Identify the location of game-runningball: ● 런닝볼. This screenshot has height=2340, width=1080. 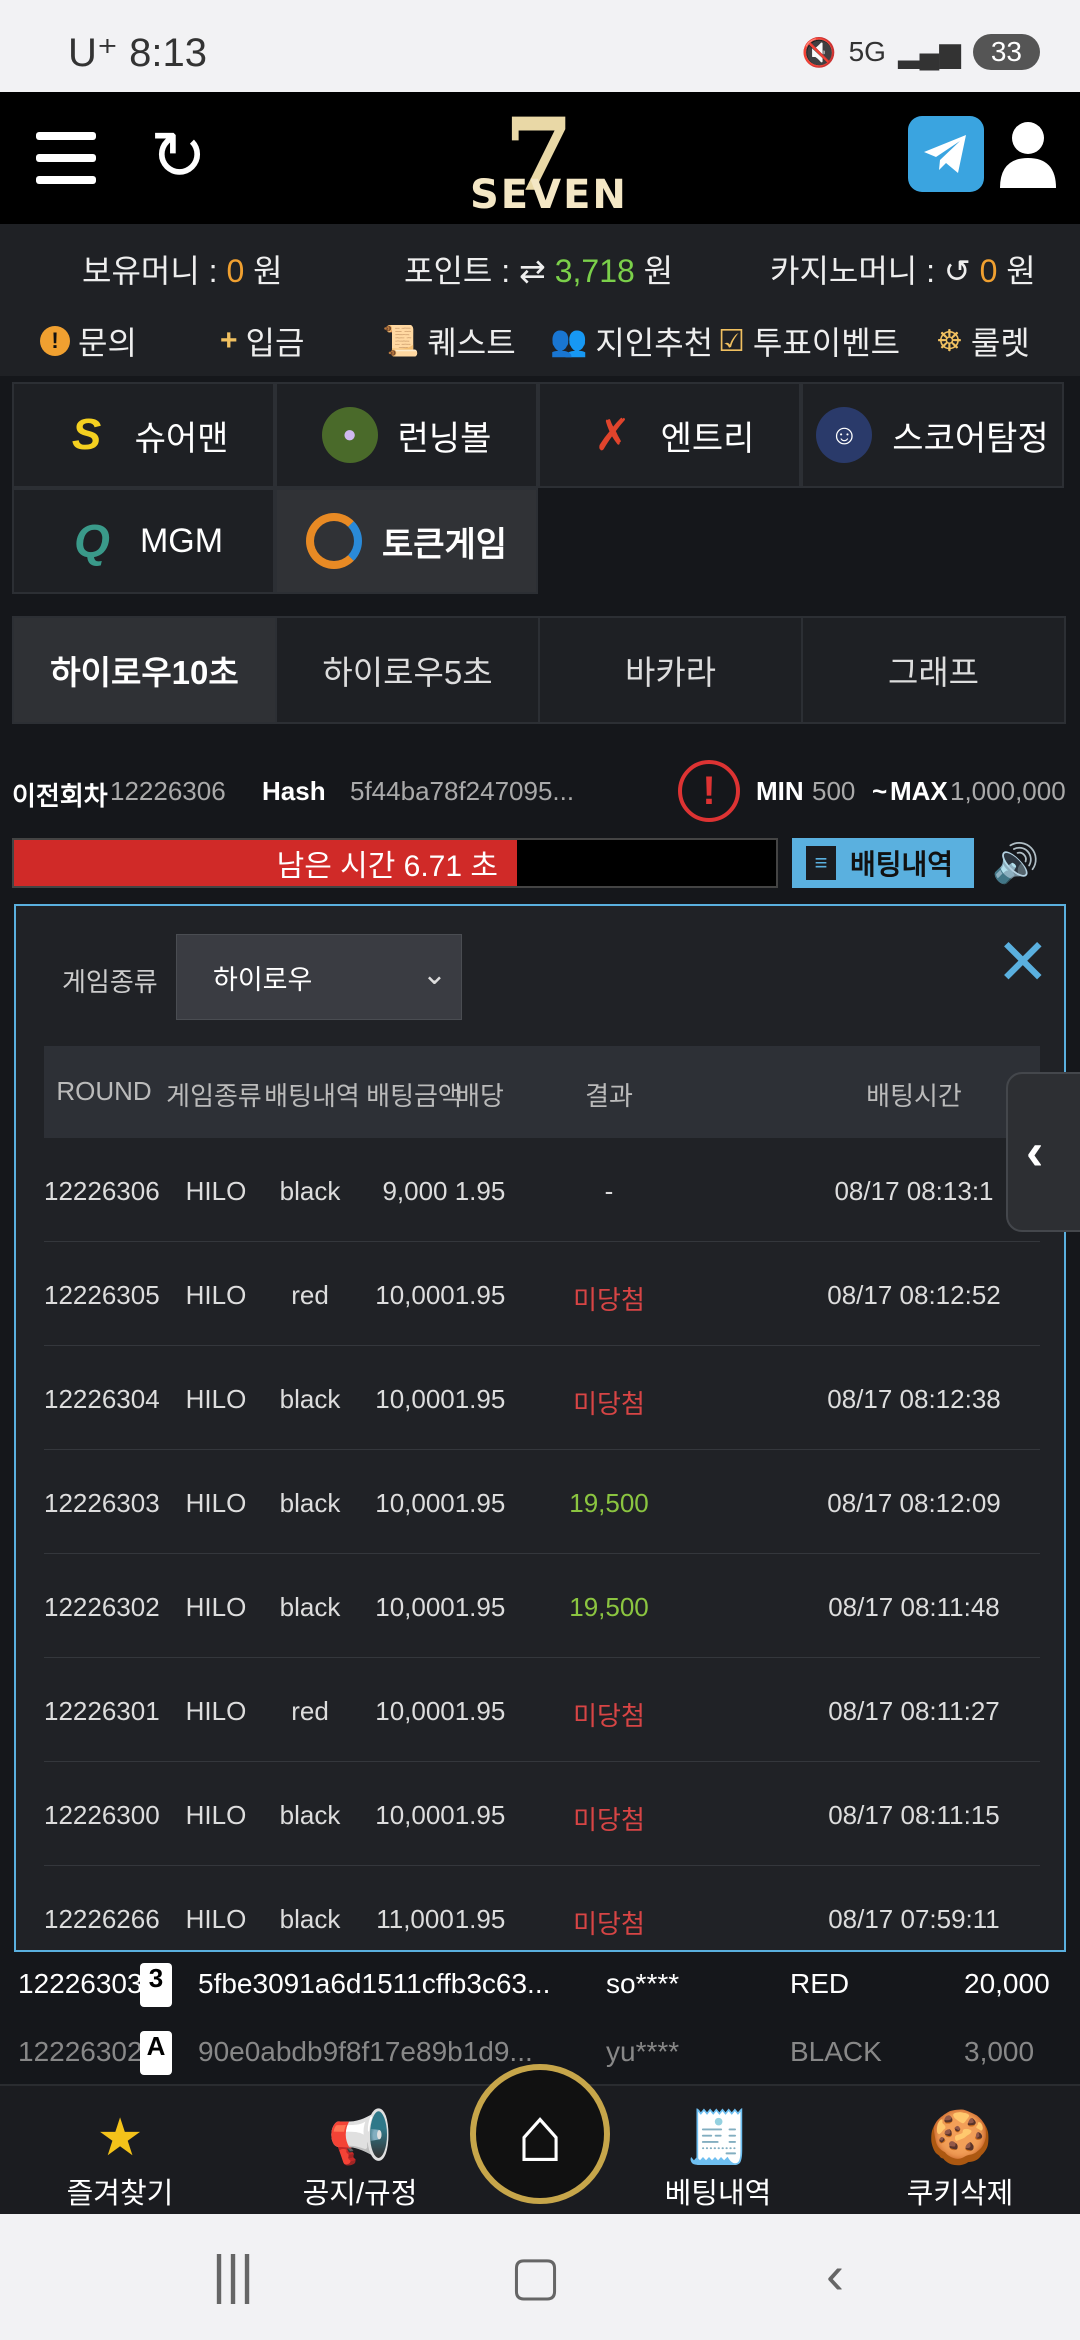
(406, 435).